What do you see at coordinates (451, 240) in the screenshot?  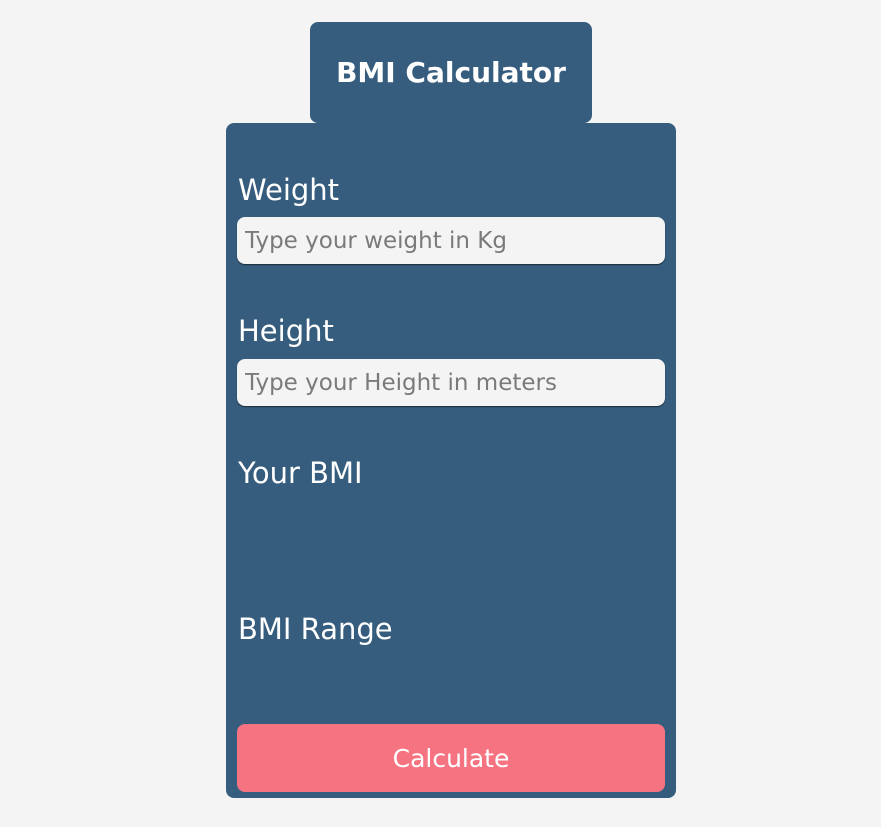 I see `weight-input` at bounding box center [451, 240].